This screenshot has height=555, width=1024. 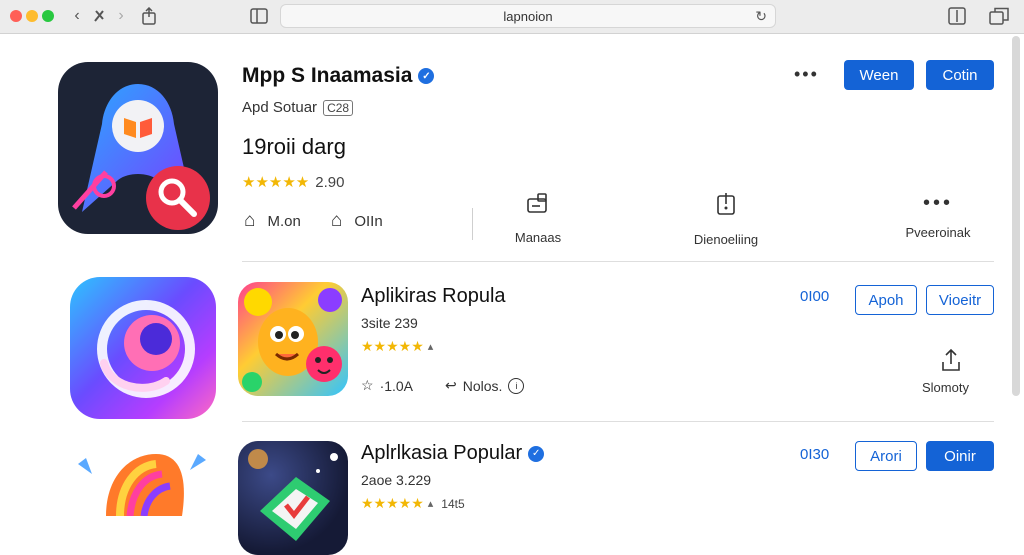 I want to click on row-1-share-label: Slomoty, so click(x=945, y=387).